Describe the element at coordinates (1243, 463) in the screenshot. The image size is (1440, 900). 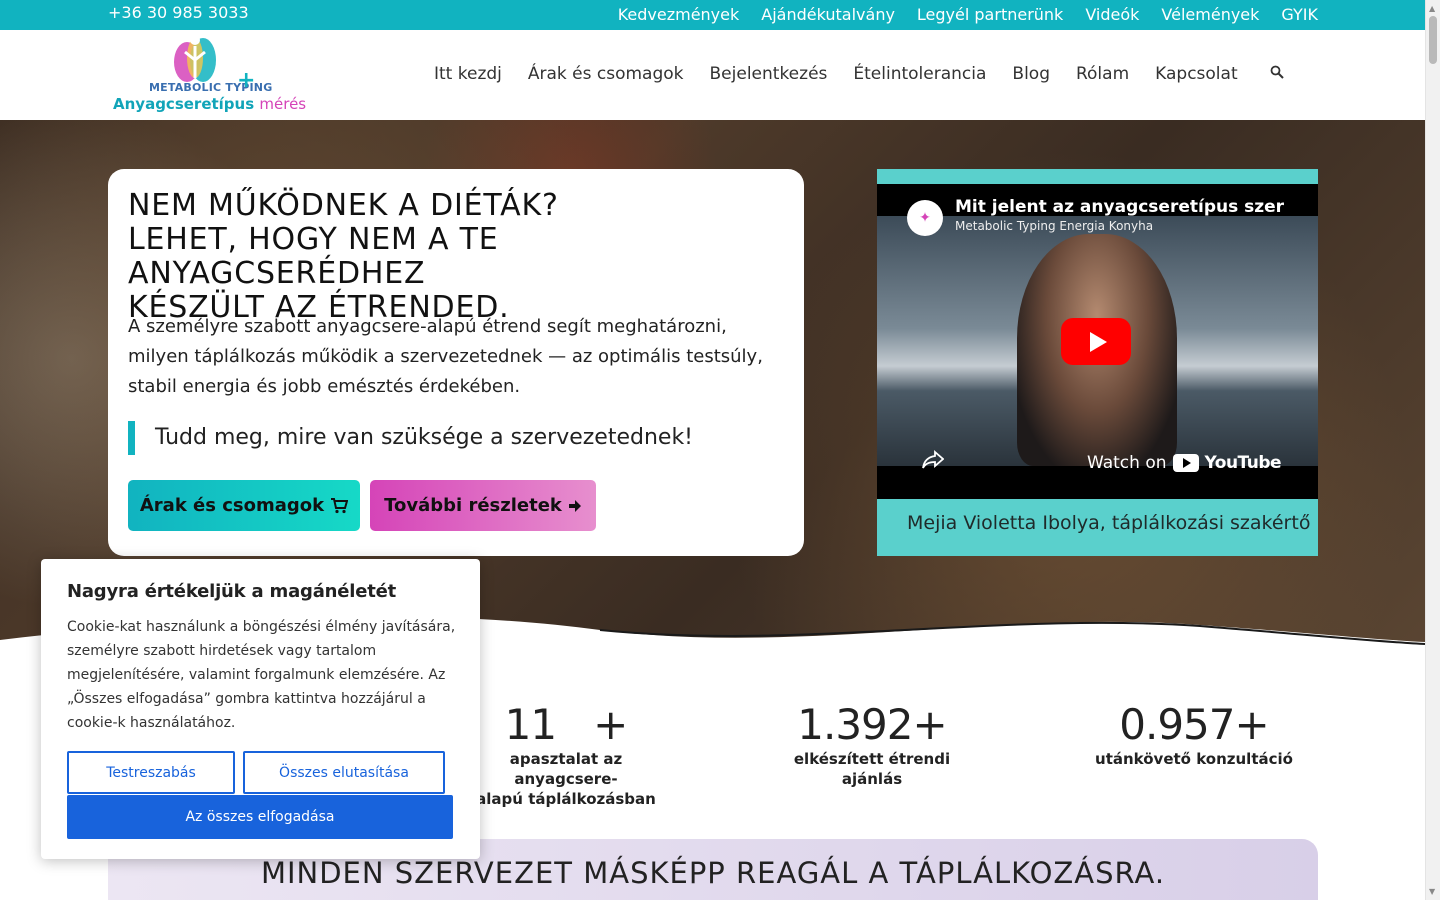
I see `youtube-wordmark: YouTube` at that location.